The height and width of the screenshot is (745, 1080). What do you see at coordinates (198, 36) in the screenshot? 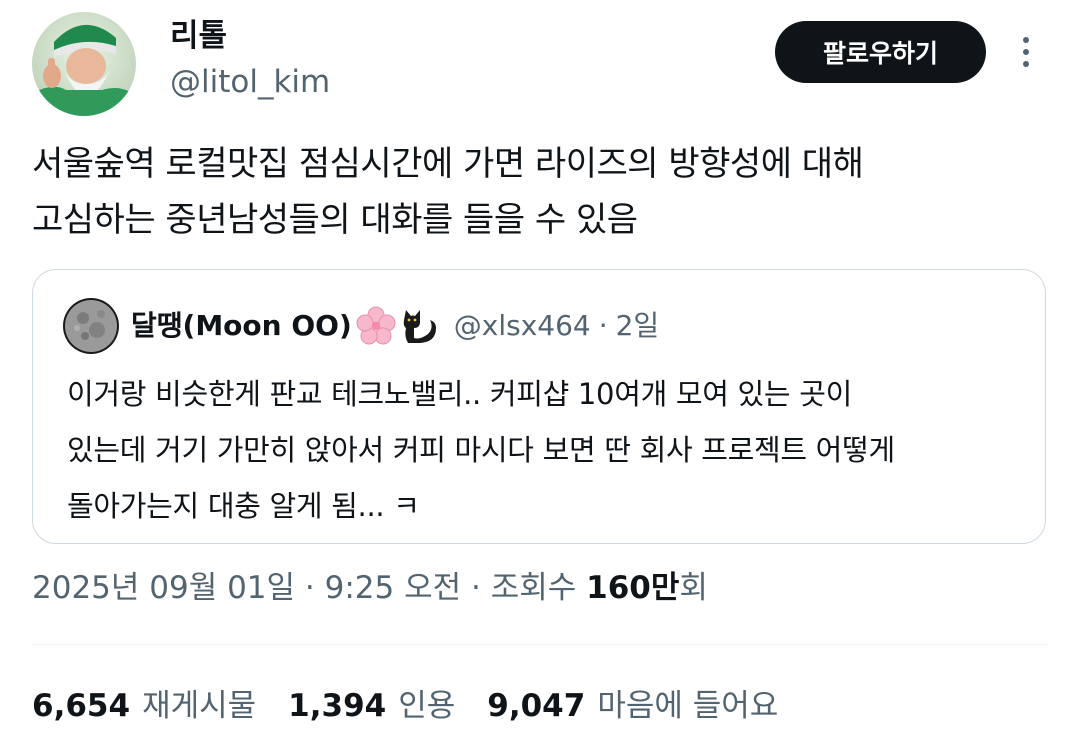
I see `author-display-name: 리톨` at bounding box center [198, 36].